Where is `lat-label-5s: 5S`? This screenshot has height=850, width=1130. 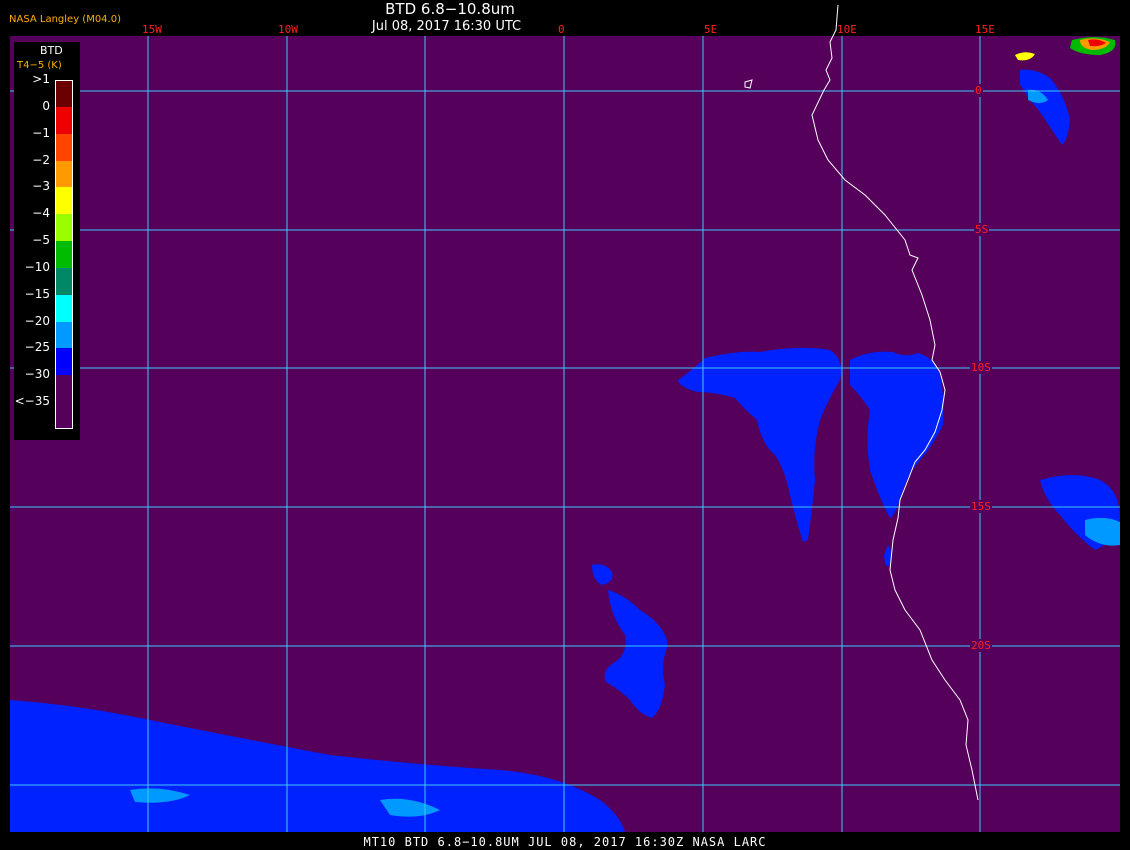
lat-label-5s: 5S is located at coordinates (982, 229).